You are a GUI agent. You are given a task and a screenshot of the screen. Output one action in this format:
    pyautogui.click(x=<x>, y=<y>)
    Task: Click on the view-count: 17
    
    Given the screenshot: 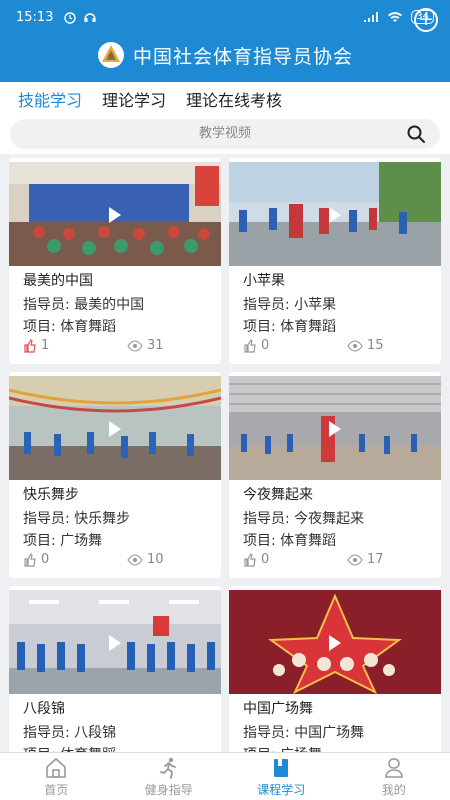 What is the action you would take?
    pyautogui.click(x=375, y=559)
    